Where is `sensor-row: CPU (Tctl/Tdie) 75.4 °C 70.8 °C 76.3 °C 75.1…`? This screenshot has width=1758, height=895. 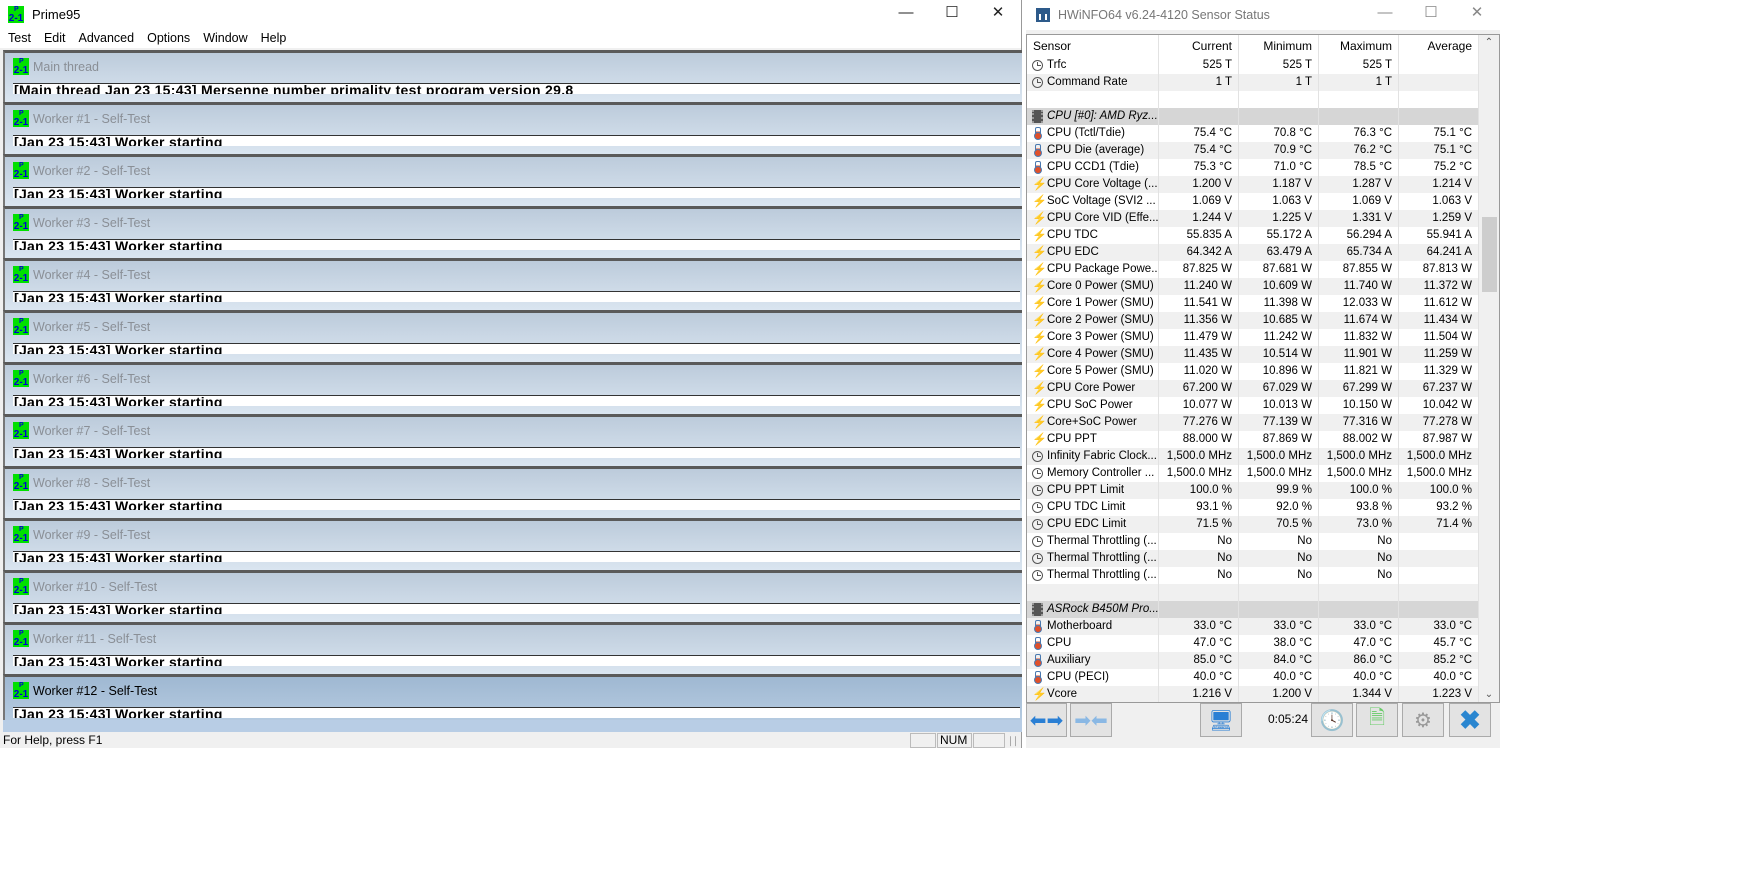
sensor-row: CPU (Tctl/Tdie) 75.4 °C 70.8 °C 76.3 °C 75.1… is located at coordinates (1253, 133).